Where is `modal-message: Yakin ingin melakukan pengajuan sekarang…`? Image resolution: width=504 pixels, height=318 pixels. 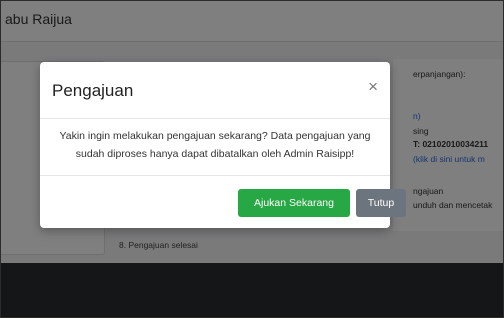
modal-message: Yakin ingin melakukan pengajuan sekarang… is located at coordinates (215, 145).